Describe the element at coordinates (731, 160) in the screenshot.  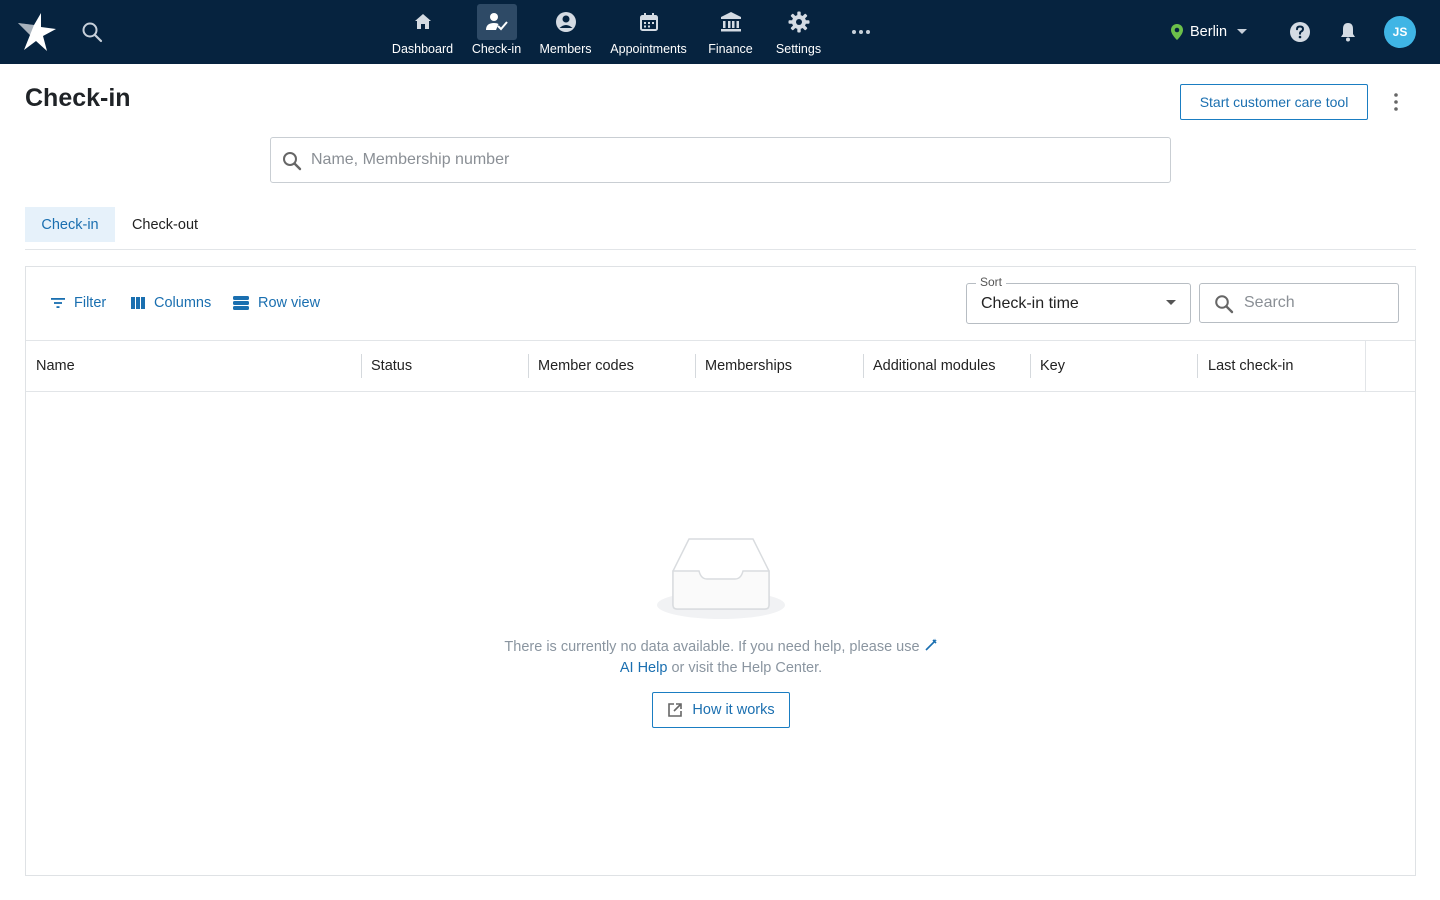
I see `member-search-input` at that location.